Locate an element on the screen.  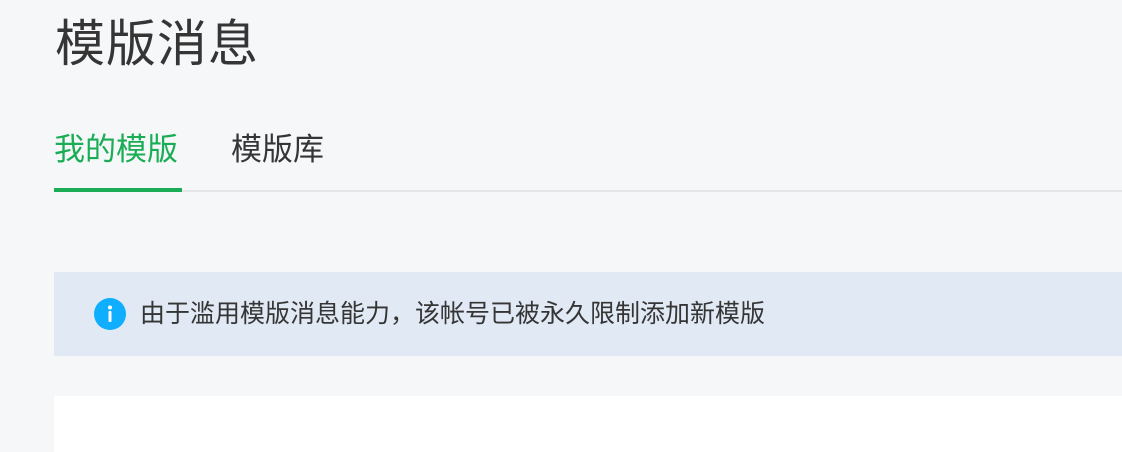
tab-my-templates-label: 我的模版 is located at coordinates (116, 150).